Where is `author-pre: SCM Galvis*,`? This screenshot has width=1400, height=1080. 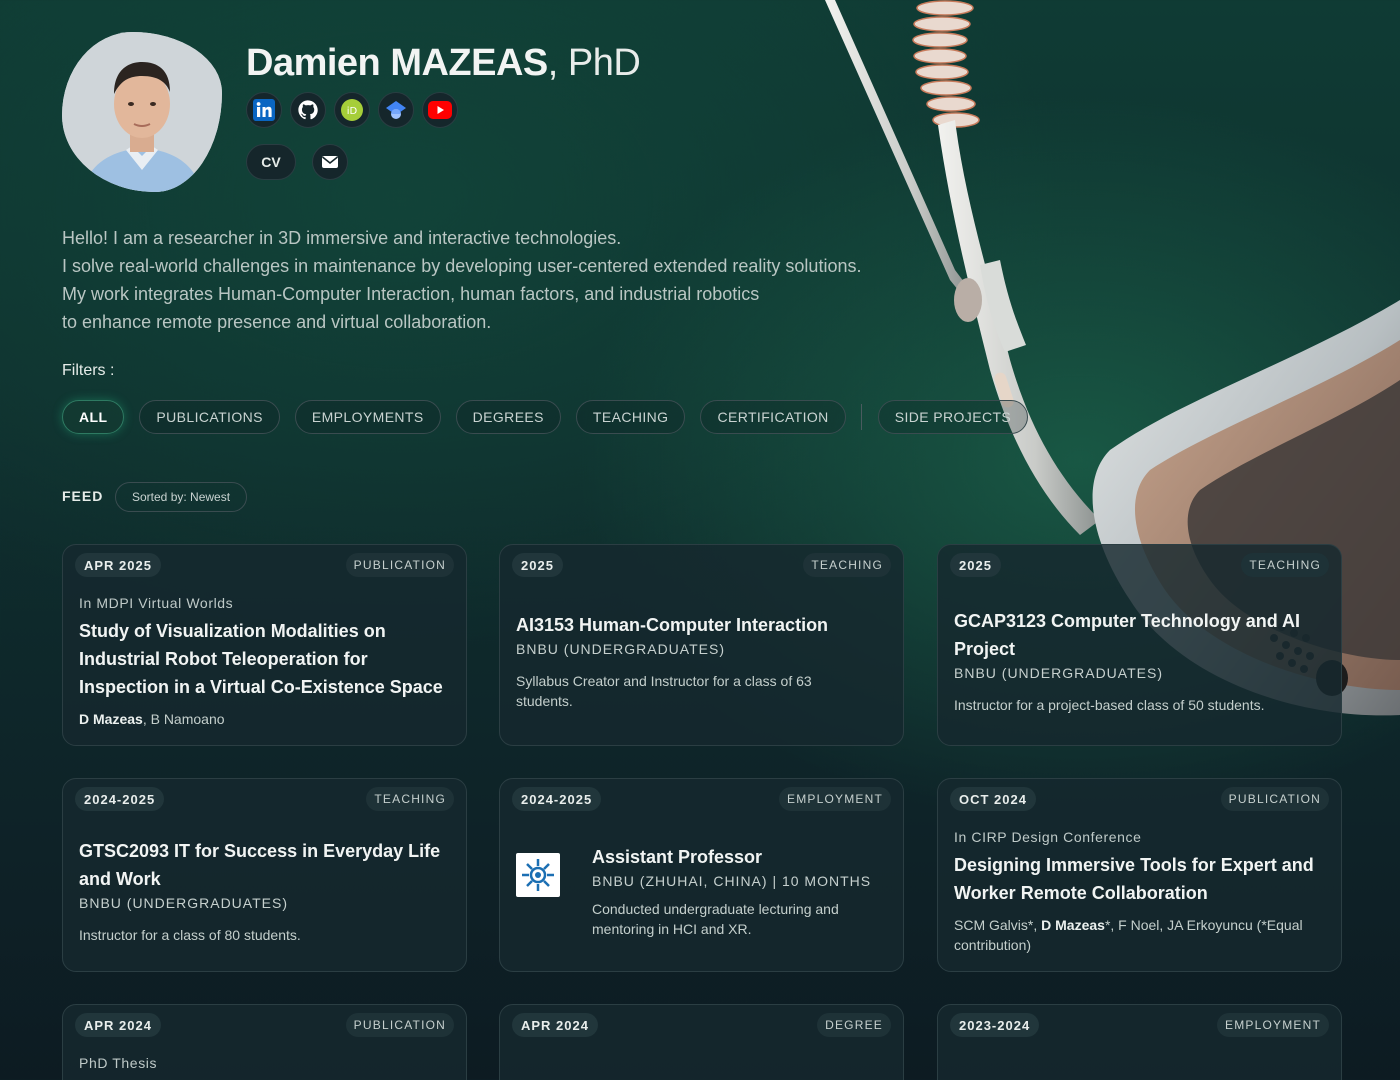 author-pre: SCM Galvis*, is located at coordinates (998, 925).